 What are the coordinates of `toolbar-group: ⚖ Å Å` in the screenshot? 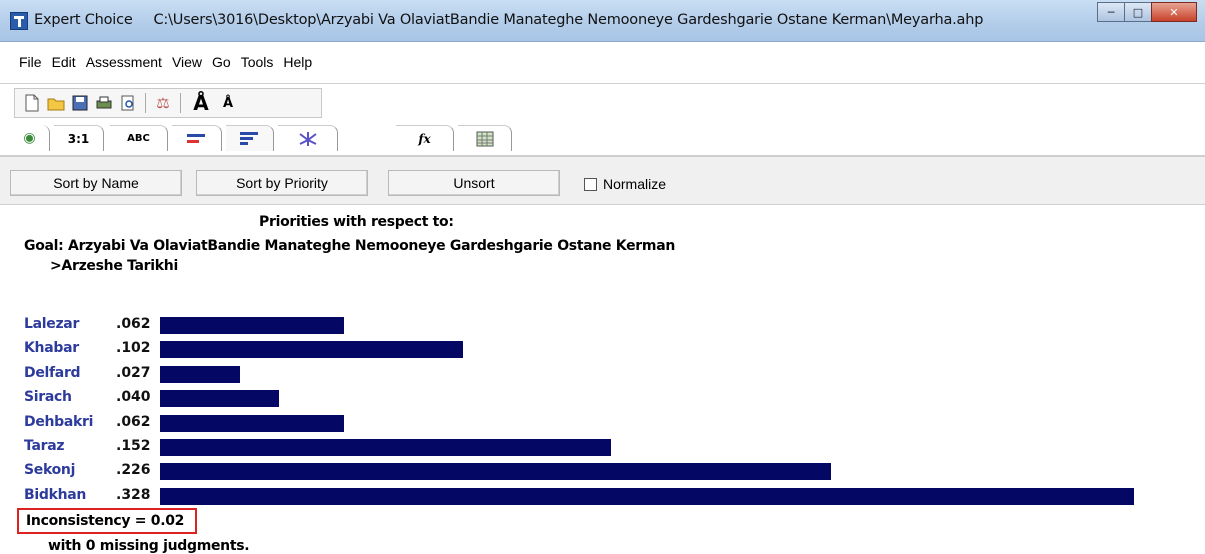 It's located at (168, 103).